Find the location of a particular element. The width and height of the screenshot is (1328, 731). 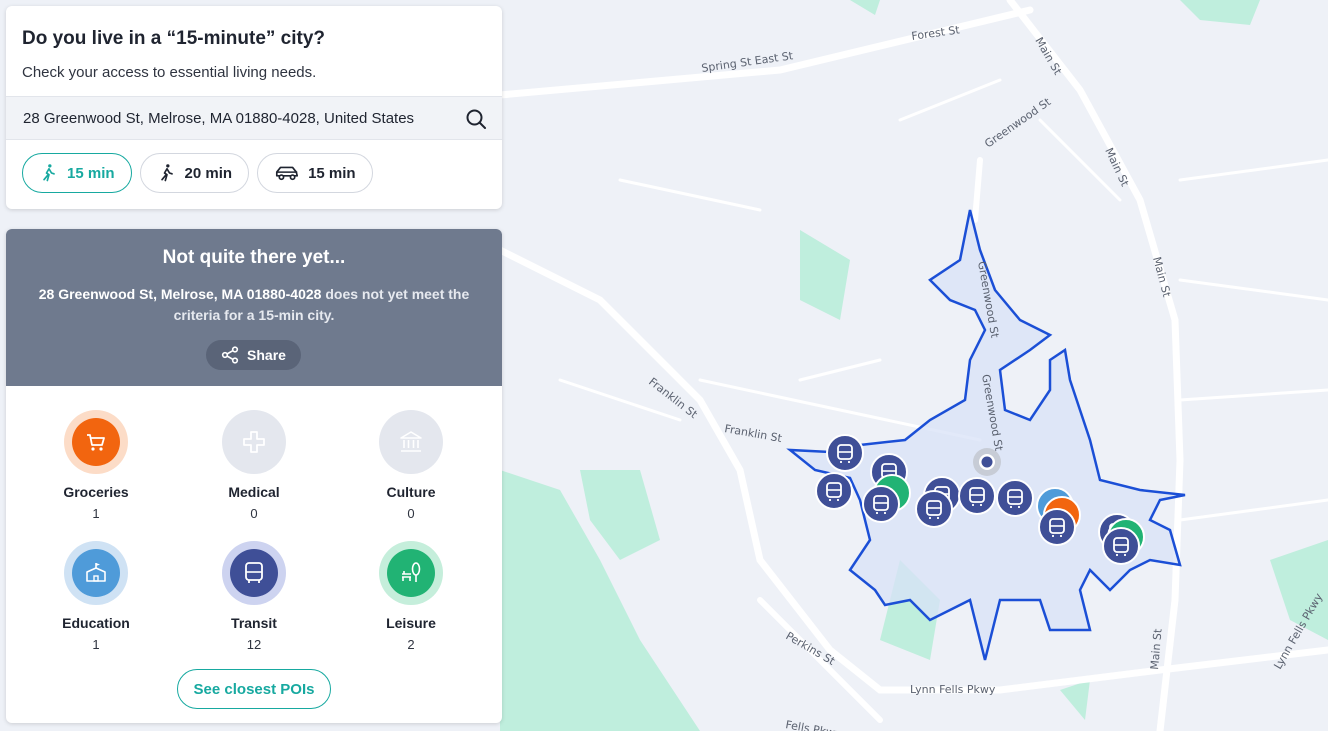

travel-mode-selector: 15 min 20 min 15 min is located at coordinates (197, 173).